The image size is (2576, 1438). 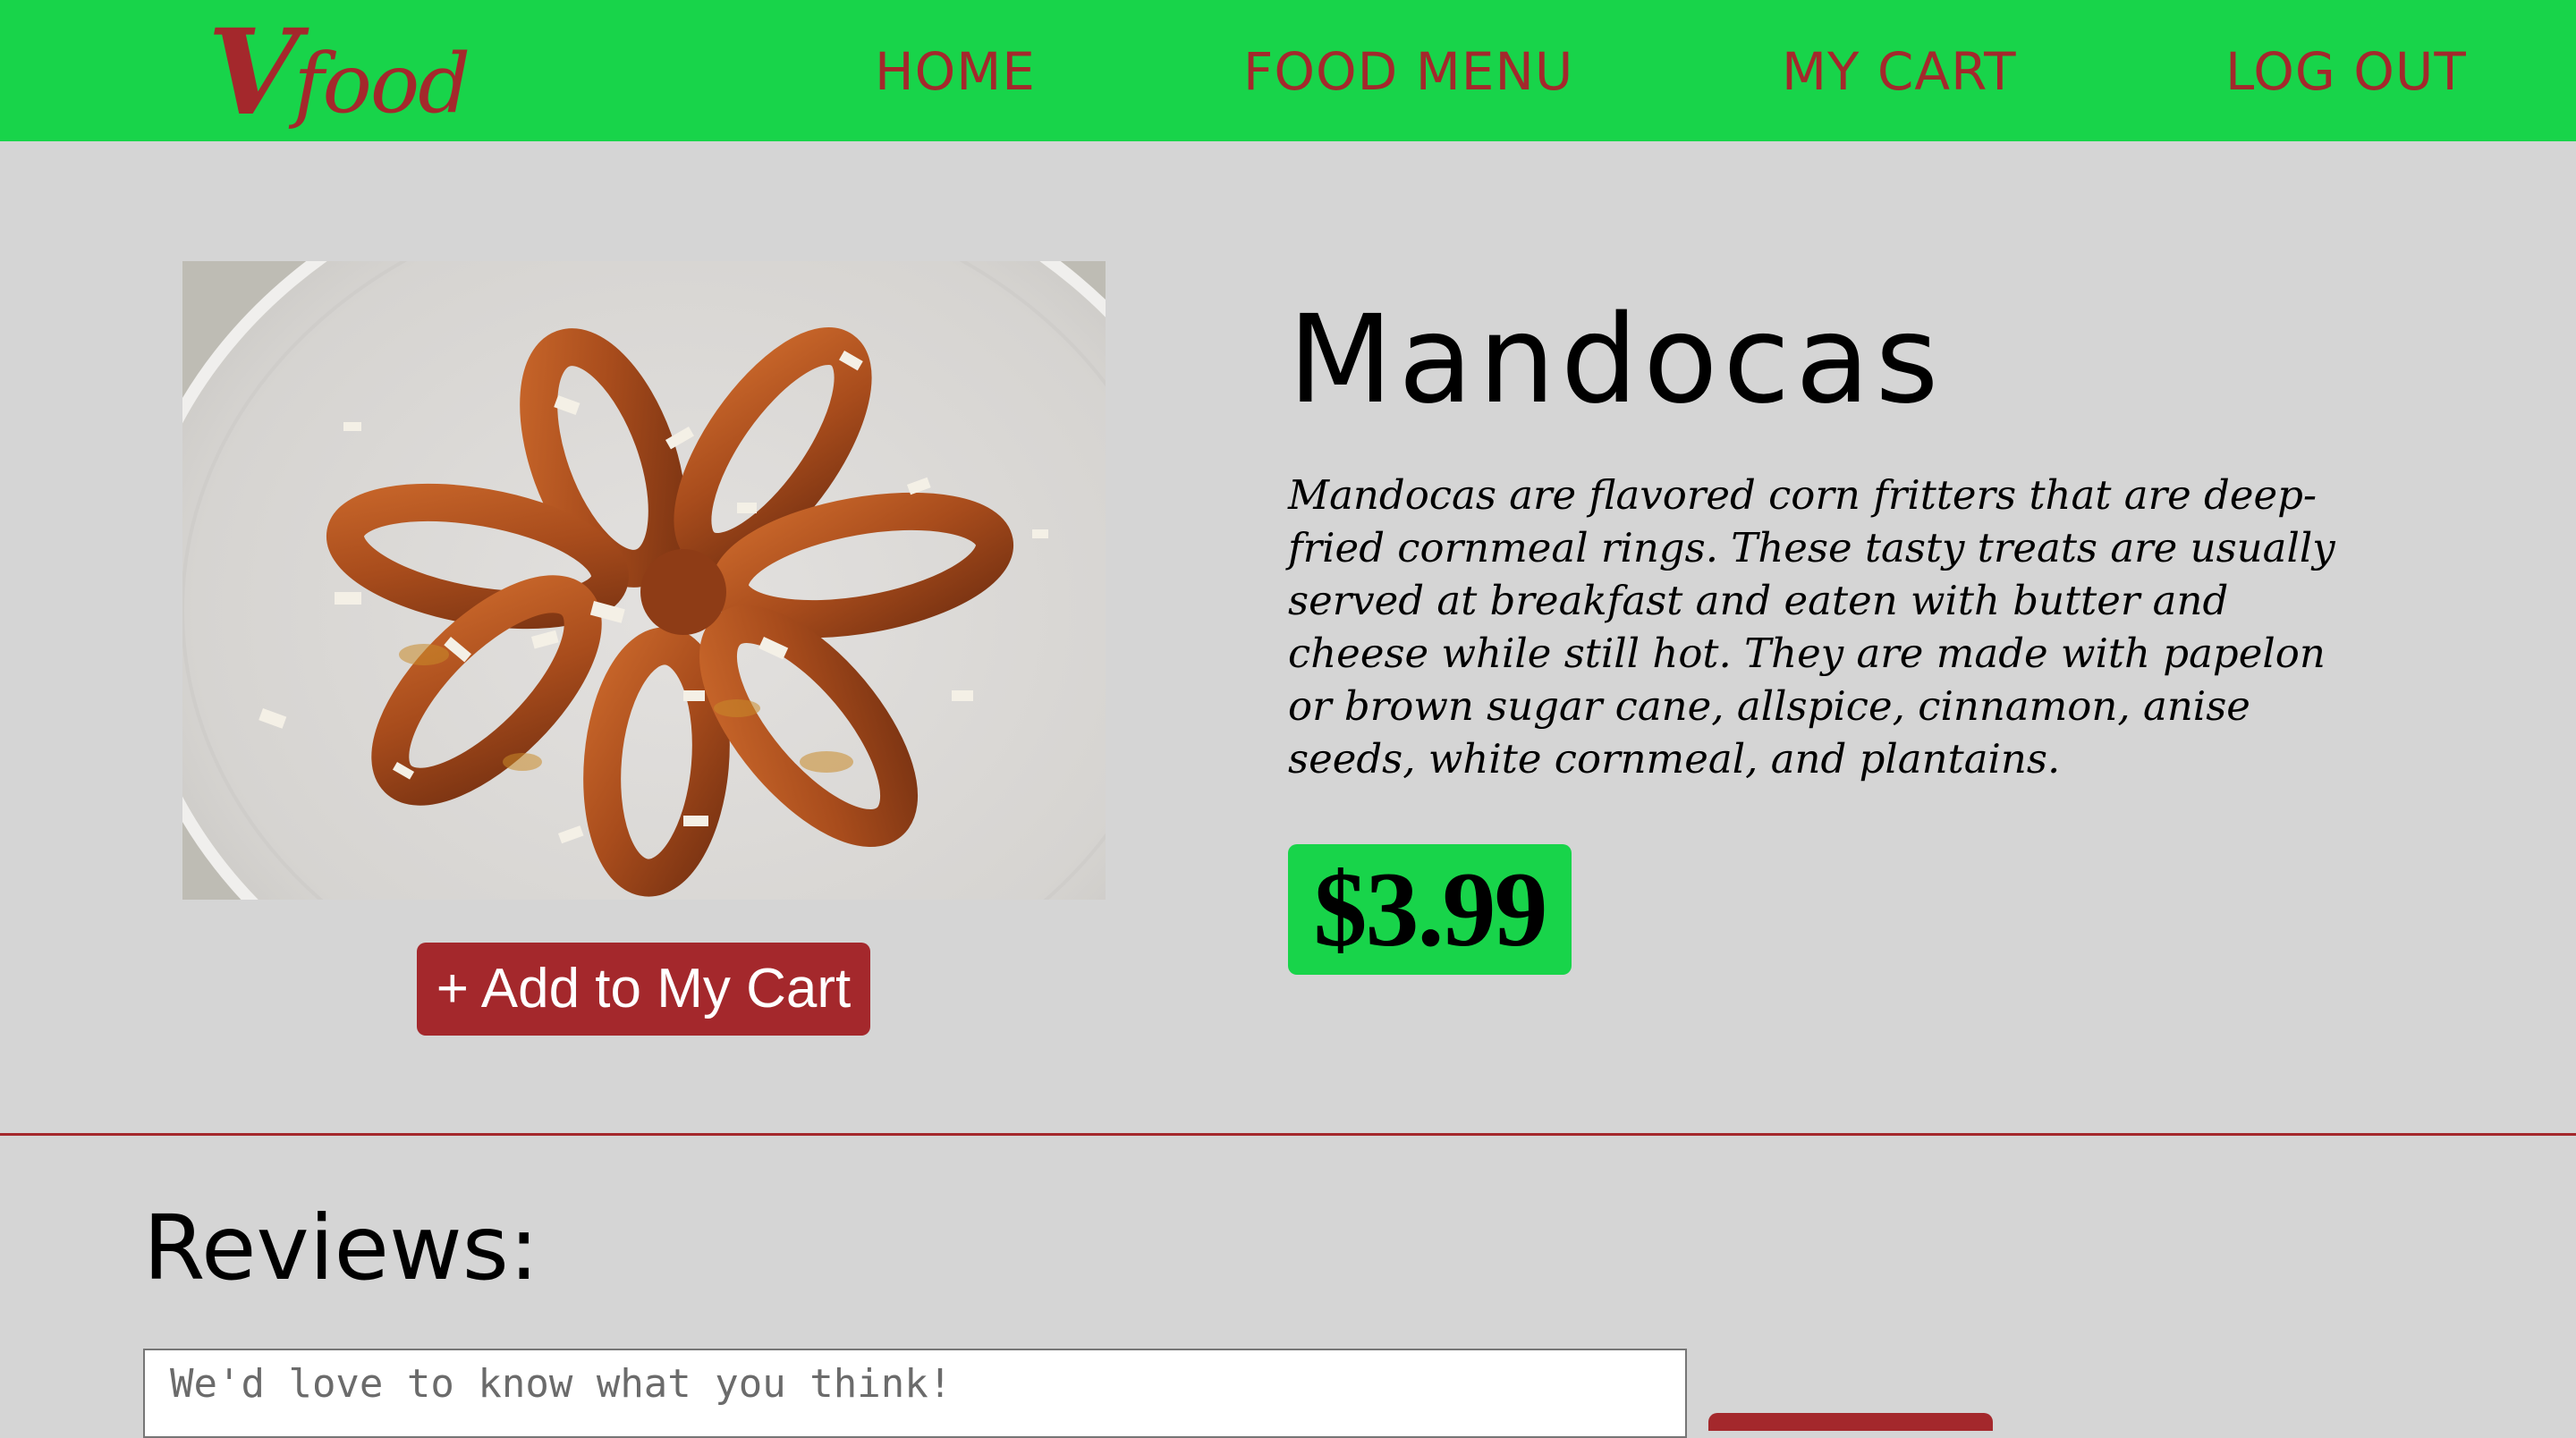 What do you see at coordinates (955, 71) in the screenshot?
I see `nav-home-link: HOME` at bounding box center [955, 71].